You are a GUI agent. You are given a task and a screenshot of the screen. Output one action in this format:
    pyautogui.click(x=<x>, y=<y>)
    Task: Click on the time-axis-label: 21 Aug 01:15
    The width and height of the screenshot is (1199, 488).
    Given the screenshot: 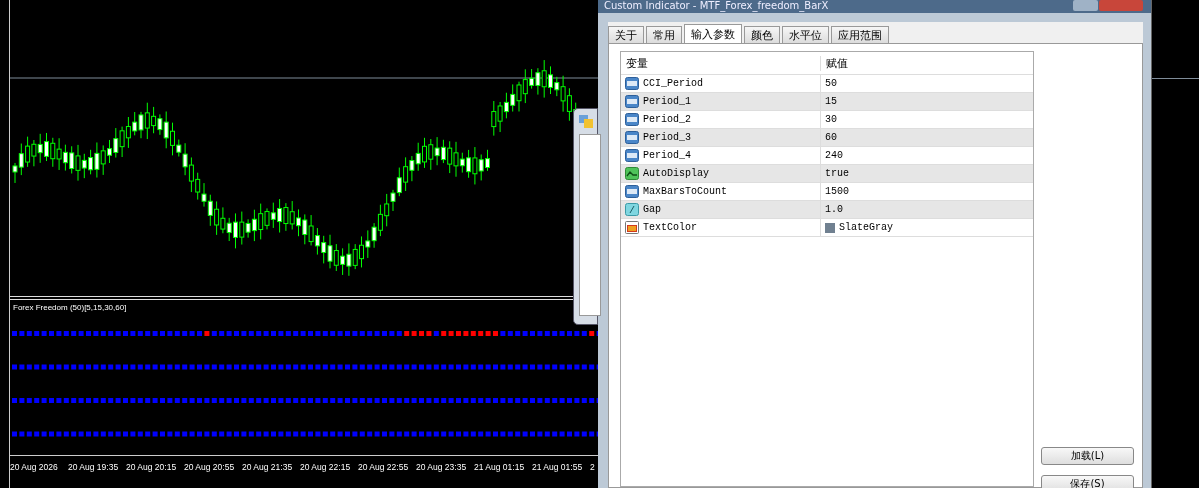 What is the action you would take?
    pyautogui.click(x=500, y=467)
    